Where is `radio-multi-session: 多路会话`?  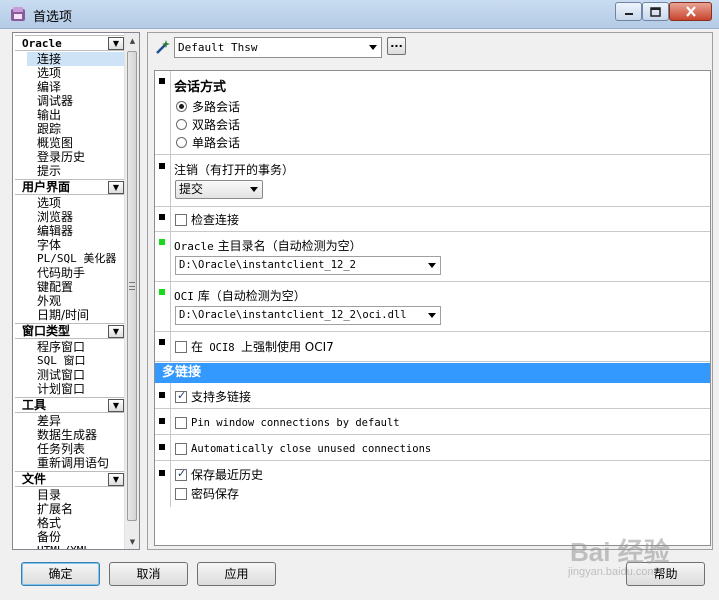
radio-multi-session: 多路会话 is located at coordinates (208, 106).